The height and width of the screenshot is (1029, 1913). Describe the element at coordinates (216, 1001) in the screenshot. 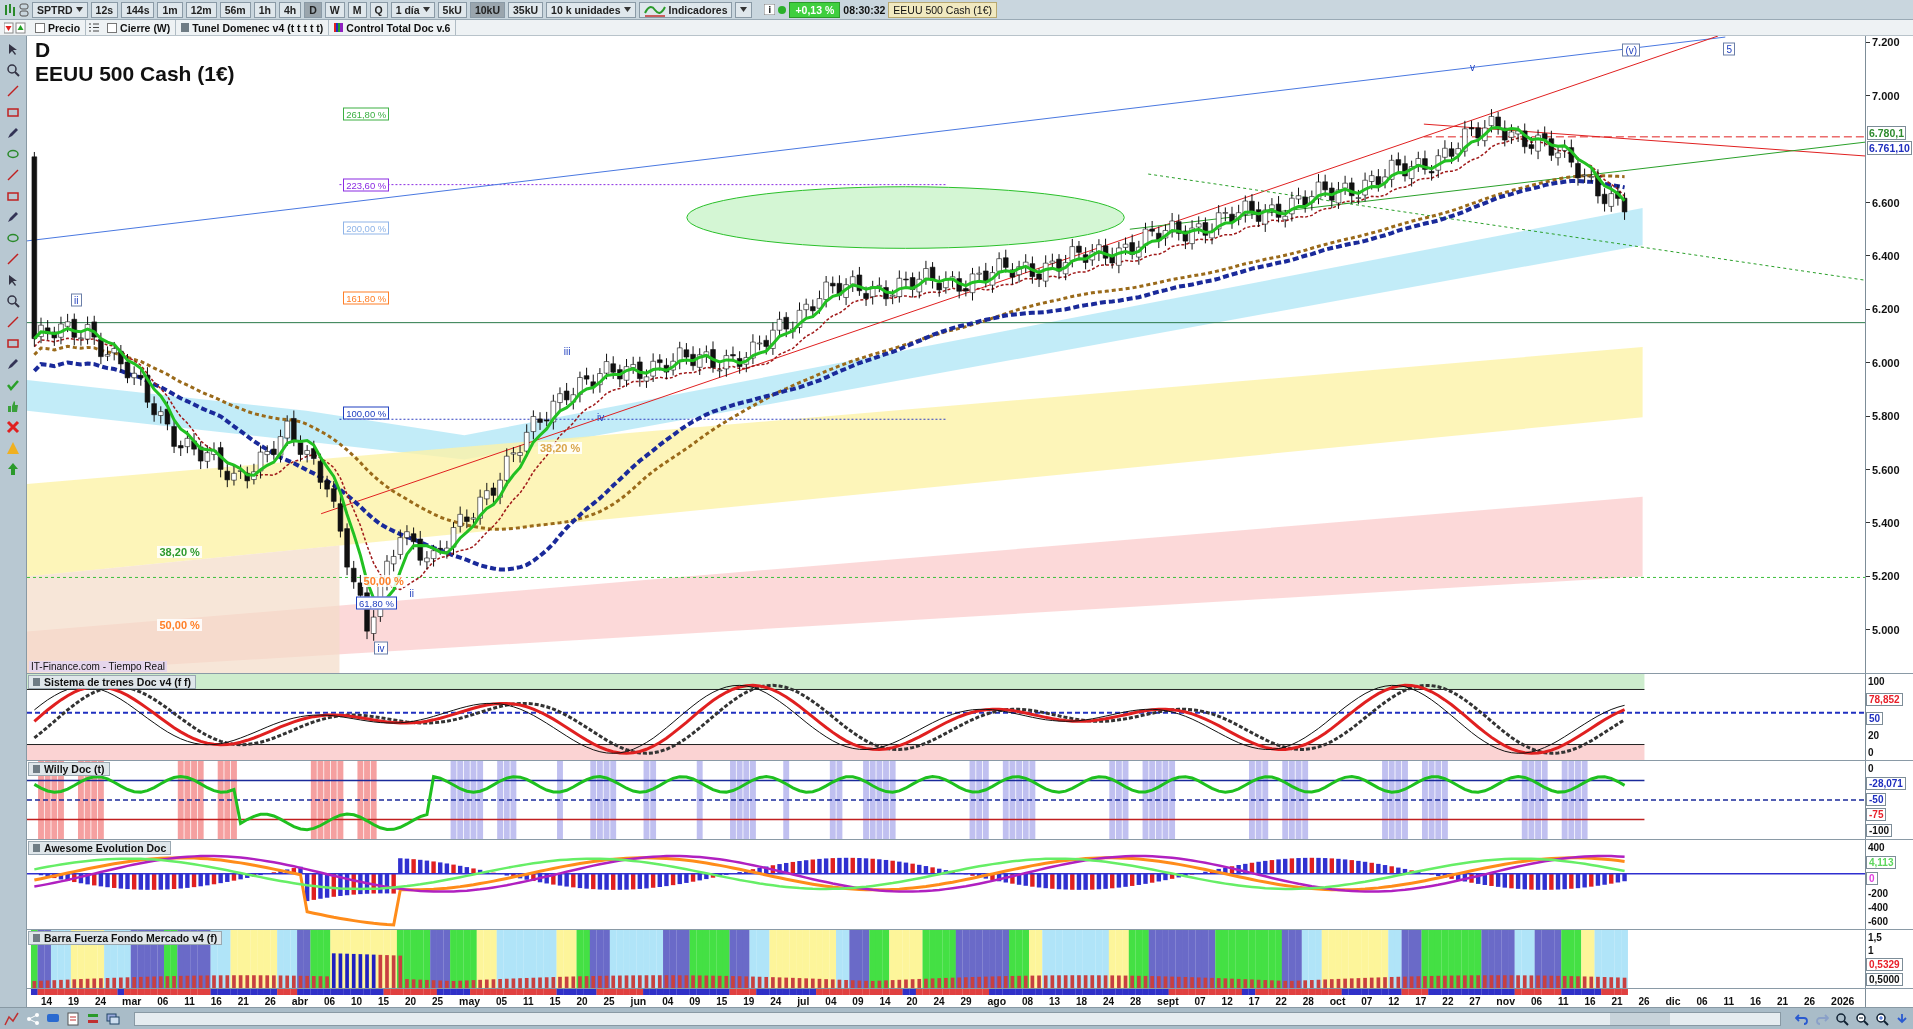

I see `date-axis-label: 16` at that location.